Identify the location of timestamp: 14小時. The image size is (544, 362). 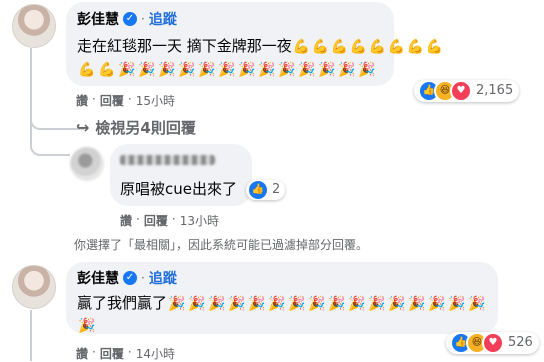
(155, 353).